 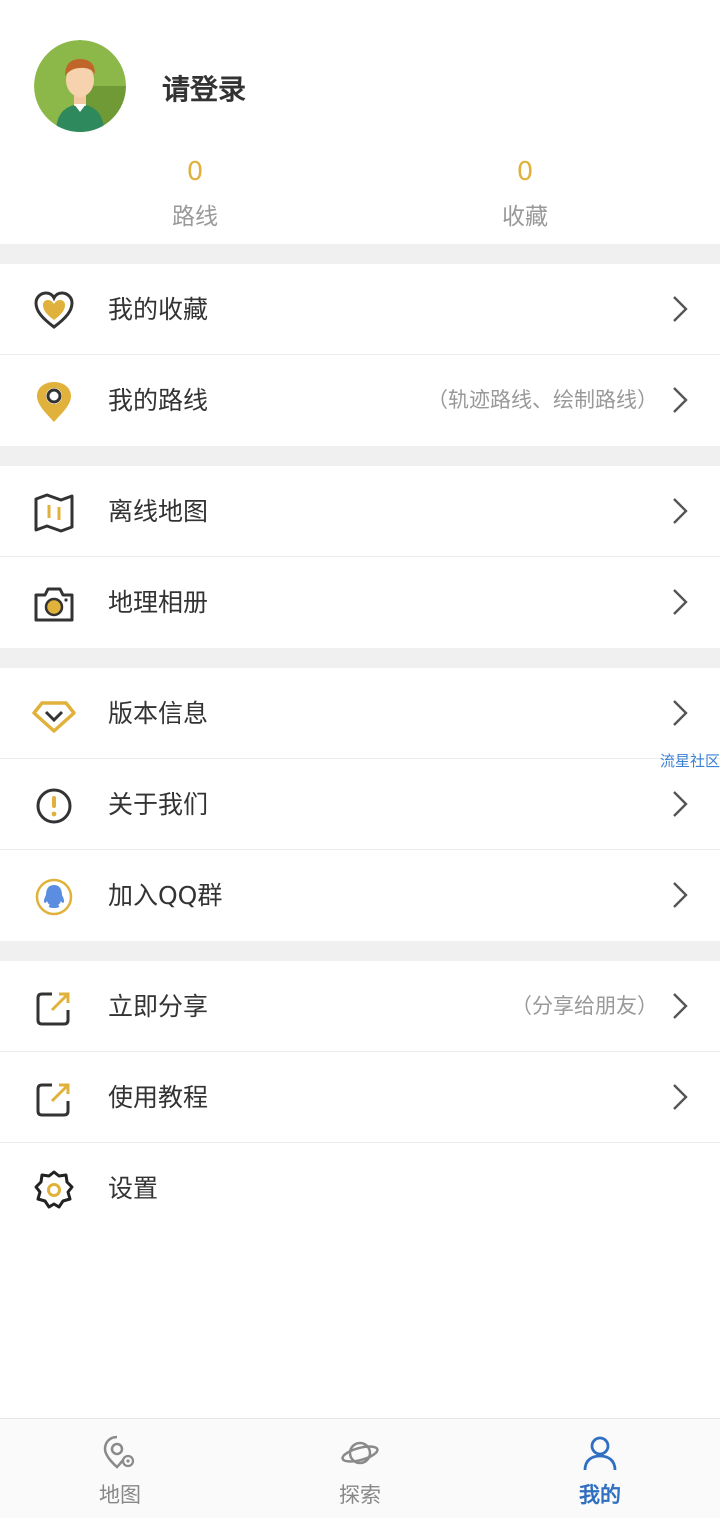 I want to click on gear-icon, so click(x=54, y=1189).